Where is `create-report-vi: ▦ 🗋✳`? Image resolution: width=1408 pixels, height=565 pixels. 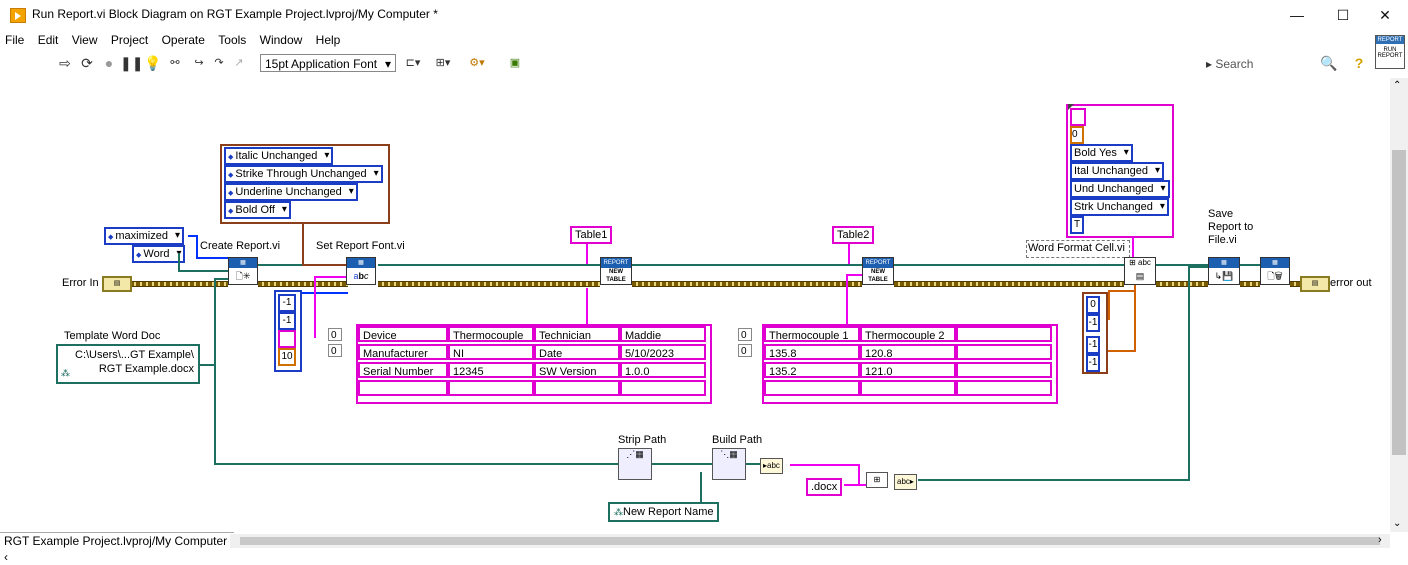
create-report-vi: ▦ 🗋✳ is located at coordinates (243, 271).